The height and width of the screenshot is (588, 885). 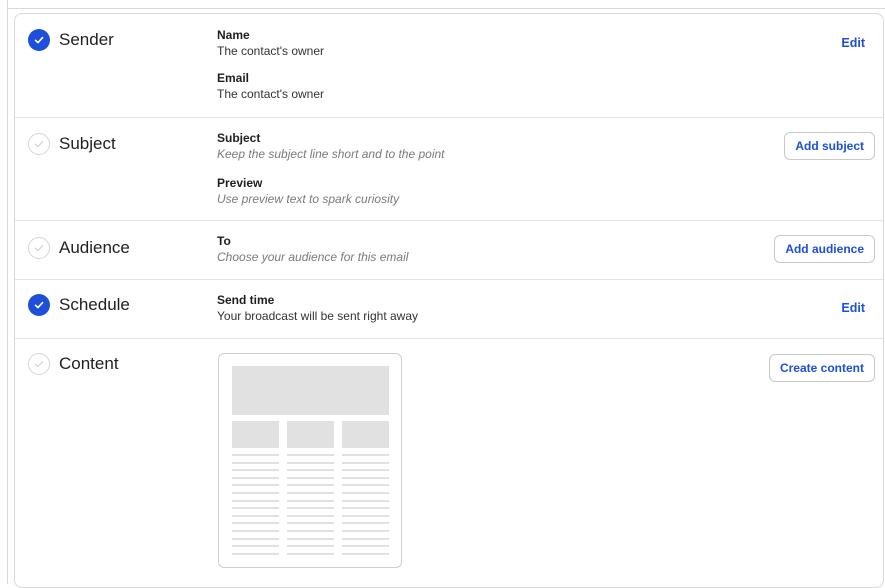 What do you see at coordinates (821, 368) in the screenshot?
I see `create-content-button: Create content` at bounding box center [821, 368].